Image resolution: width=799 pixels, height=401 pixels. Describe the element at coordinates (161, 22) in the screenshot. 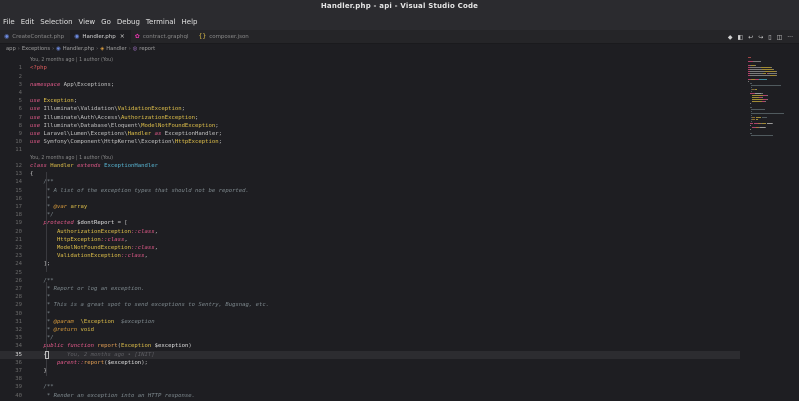

I see `menu-item-terminal: Terminal` at that location.